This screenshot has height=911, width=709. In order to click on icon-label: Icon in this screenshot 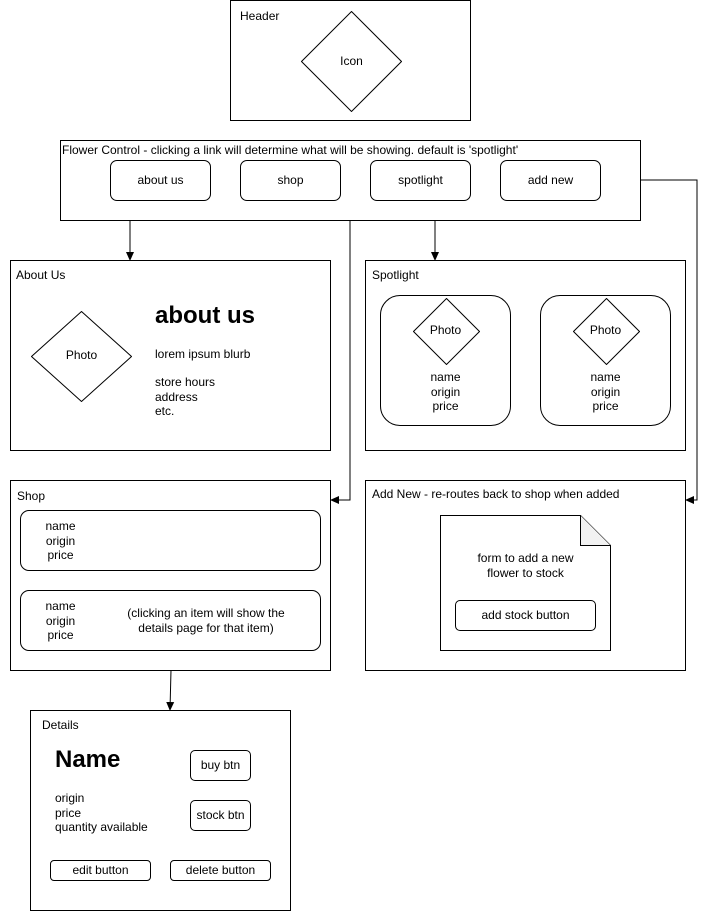, I will do `click(351, 61)`.